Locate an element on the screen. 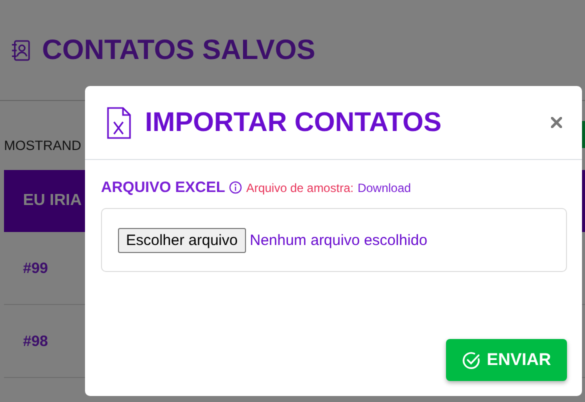 This screenshot has height=402, width=585. field-label: ARQUIVO EXCEL is located at coordinates (163, 187).